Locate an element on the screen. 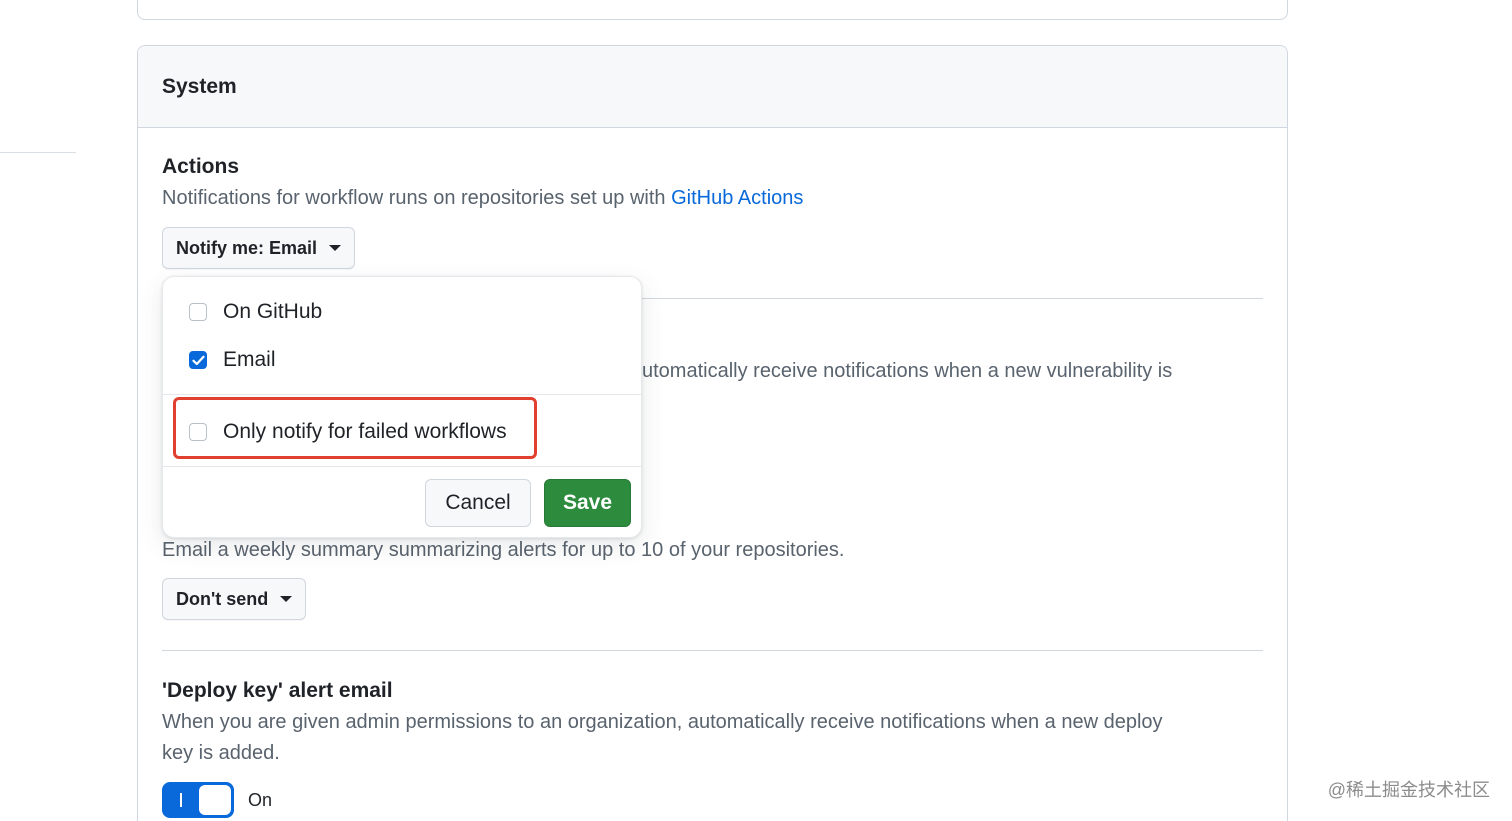  github-actions-link: GitHub Actions is located at coordinates (737, 198).